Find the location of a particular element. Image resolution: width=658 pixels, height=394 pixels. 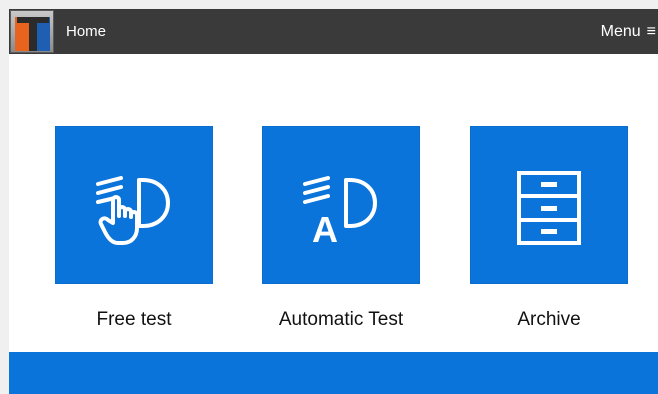

archive-cabinet-icon is located at coordinates (549, 208).